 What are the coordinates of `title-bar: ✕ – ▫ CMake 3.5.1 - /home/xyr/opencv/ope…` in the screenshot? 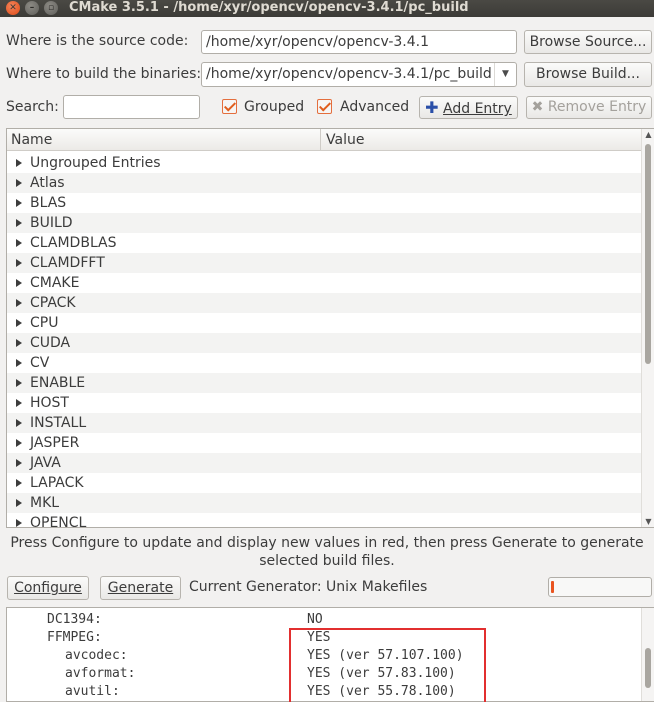 It's located at (327, 8).